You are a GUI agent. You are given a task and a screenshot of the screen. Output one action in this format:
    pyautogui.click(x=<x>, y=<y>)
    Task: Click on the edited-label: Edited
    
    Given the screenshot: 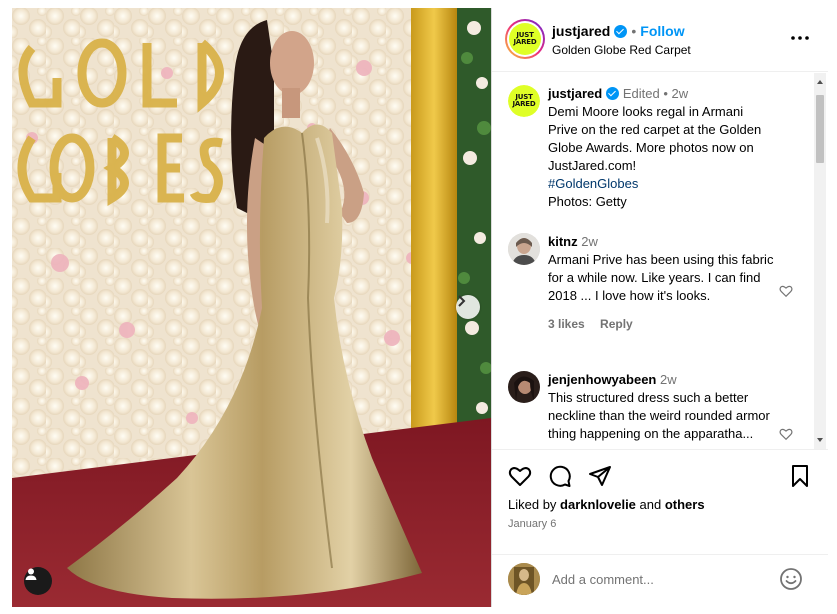 What is the action you would take?
    pyautogui.click(x=641, y=93)
    